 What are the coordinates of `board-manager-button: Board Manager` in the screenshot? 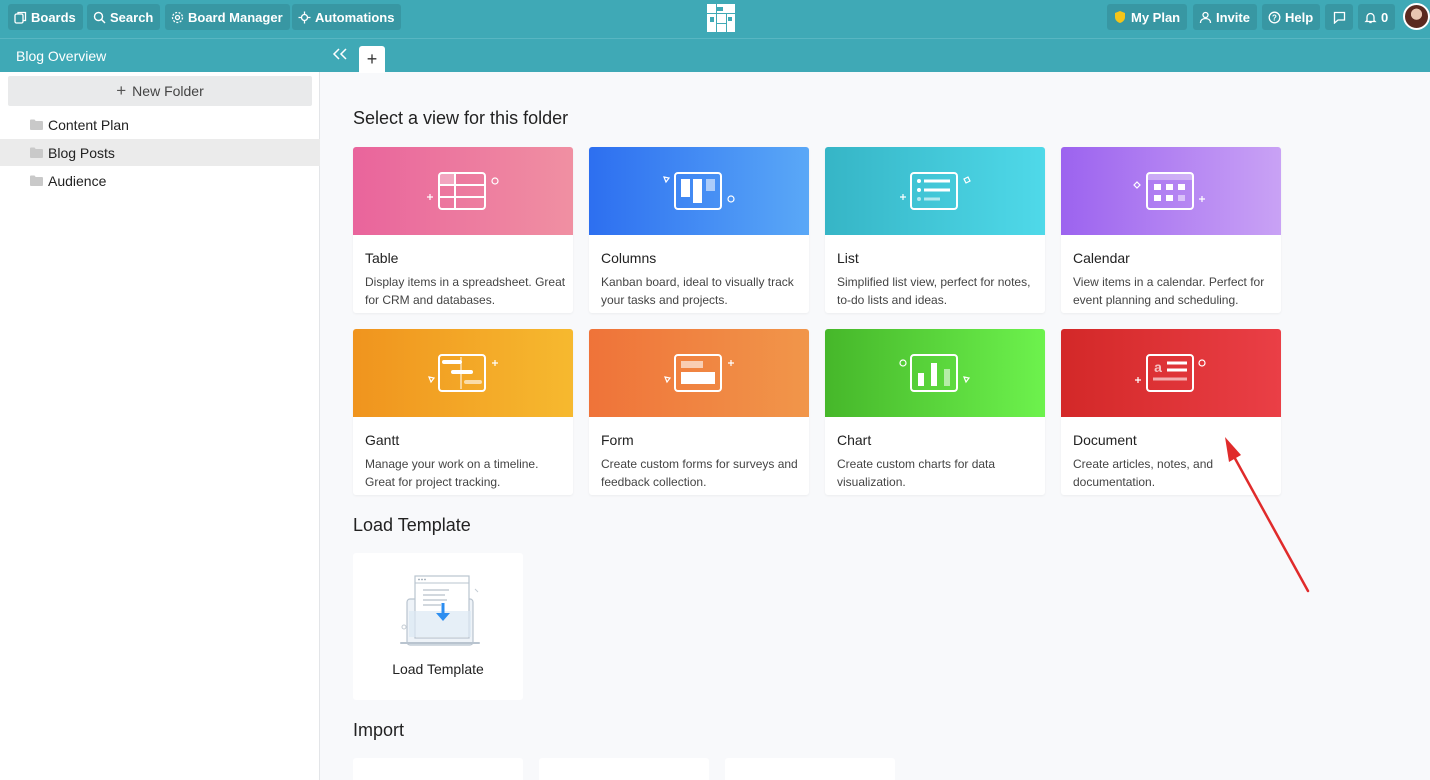 It's located at (227, 17).